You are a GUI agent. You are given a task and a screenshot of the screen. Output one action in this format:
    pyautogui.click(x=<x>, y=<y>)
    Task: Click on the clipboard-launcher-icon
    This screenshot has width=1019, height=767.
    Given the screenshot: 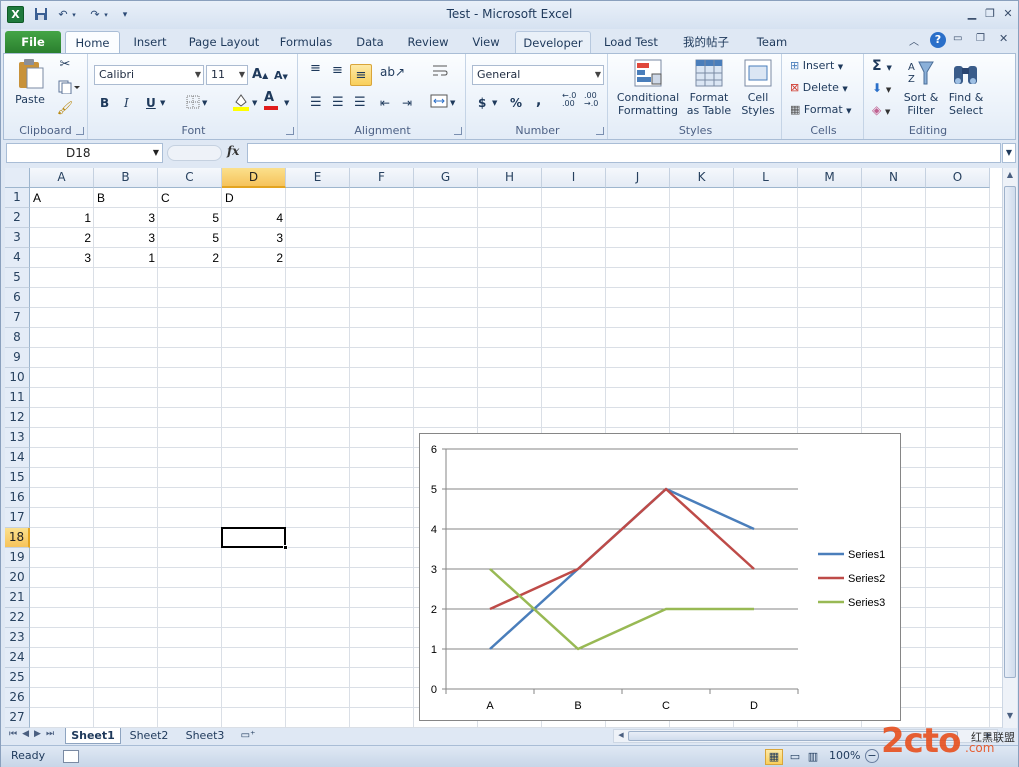 What is the action you would take?
    pyautogui.click(x=80, y=131)
    